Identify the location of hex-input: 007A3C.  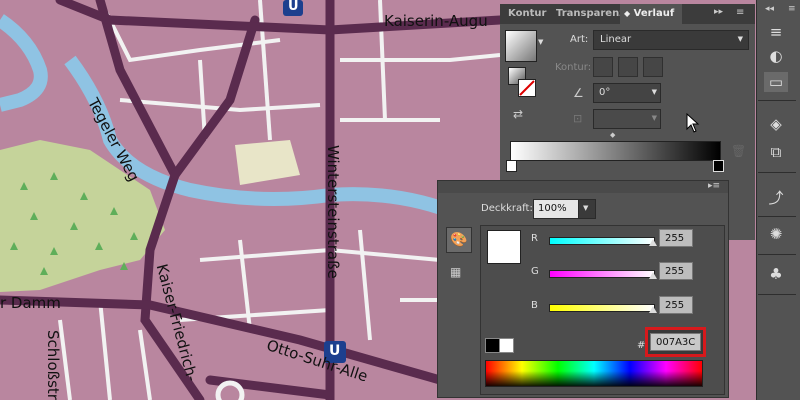
(675, 342).